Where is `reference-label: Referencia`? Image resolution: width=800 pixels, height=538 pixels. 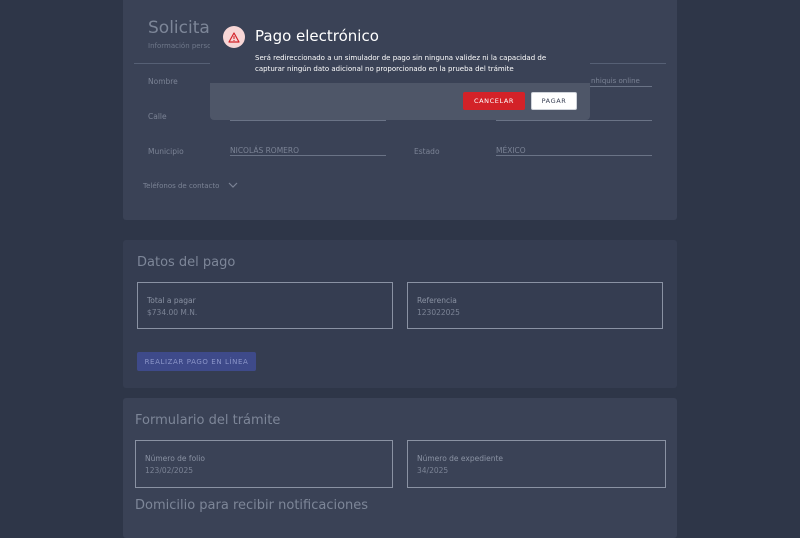 reference-label: Referencia is located at coordinates (437, 300).